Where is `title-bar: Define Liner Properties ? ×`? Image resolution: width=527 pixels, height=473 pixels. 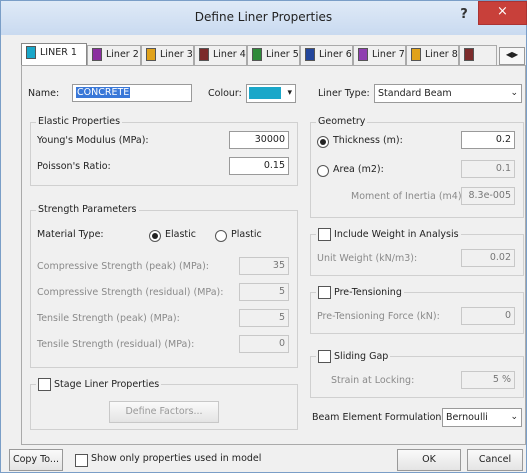
title-bar: Define Liner Properties ? × is located at coordinates (264, 18).